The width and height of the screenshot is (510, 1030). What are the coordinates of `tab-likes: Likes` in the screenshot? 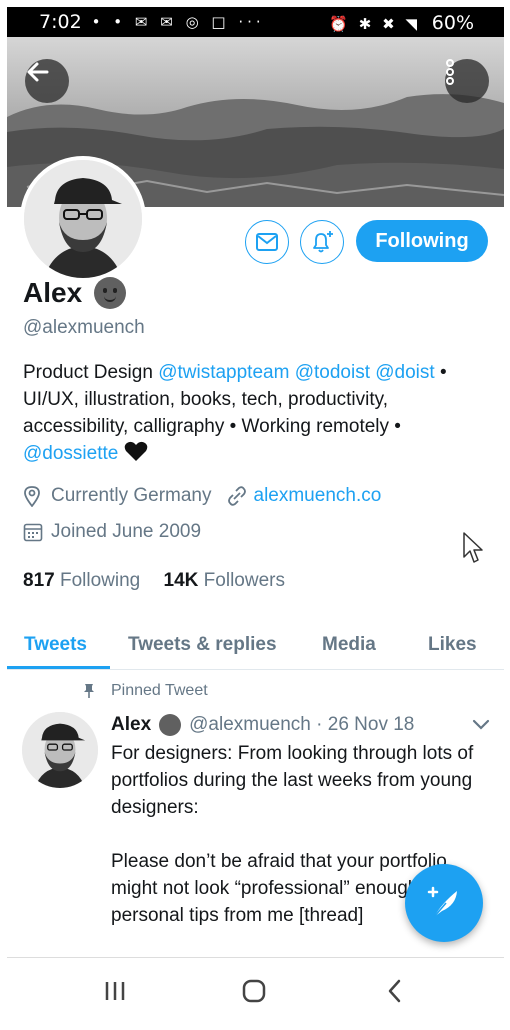 It's located at (452, 645).